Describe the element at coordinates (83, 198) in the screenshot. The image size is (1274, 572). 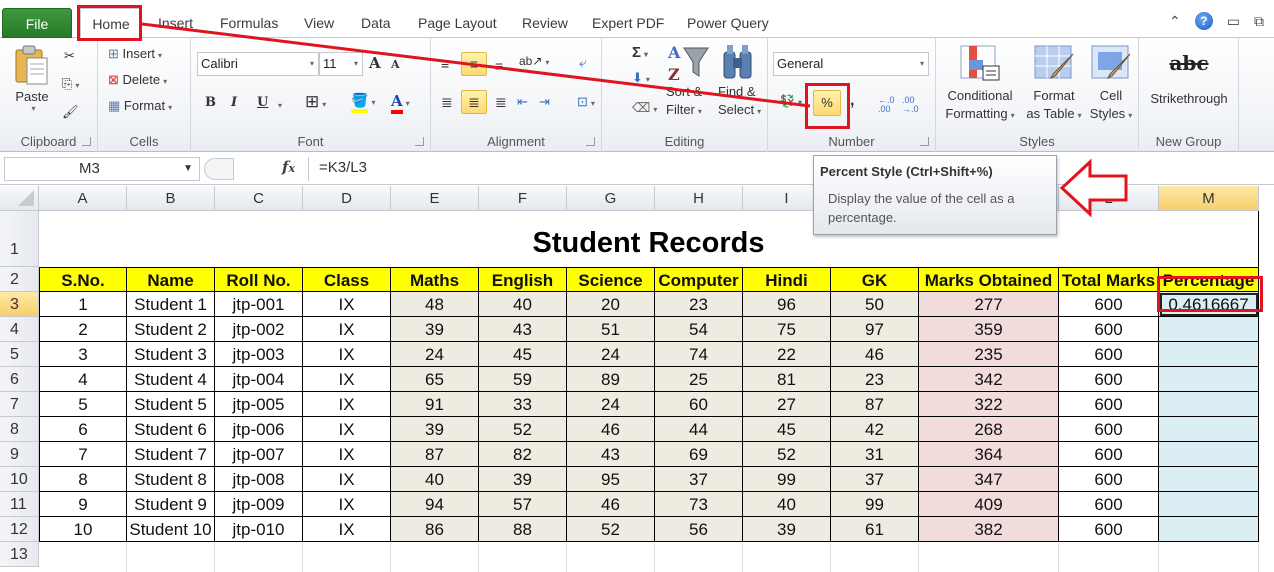
I see `column-header-a: A` at that location.